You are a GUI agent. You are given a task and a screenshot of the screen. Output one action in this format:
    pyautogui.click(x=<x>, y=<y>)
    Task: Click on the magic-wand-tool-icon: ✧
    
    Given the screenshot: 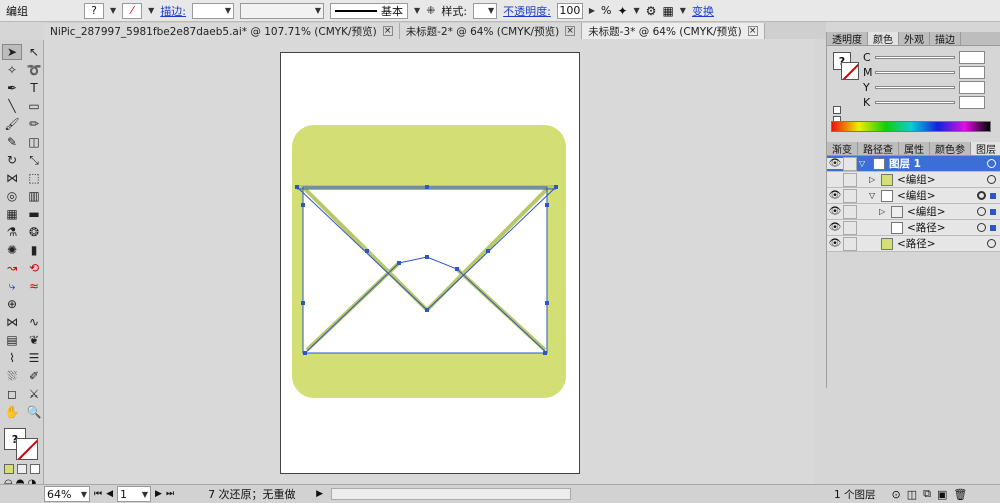 What is the action you would take?
    pyautogui.click(x=12, y=70)
    